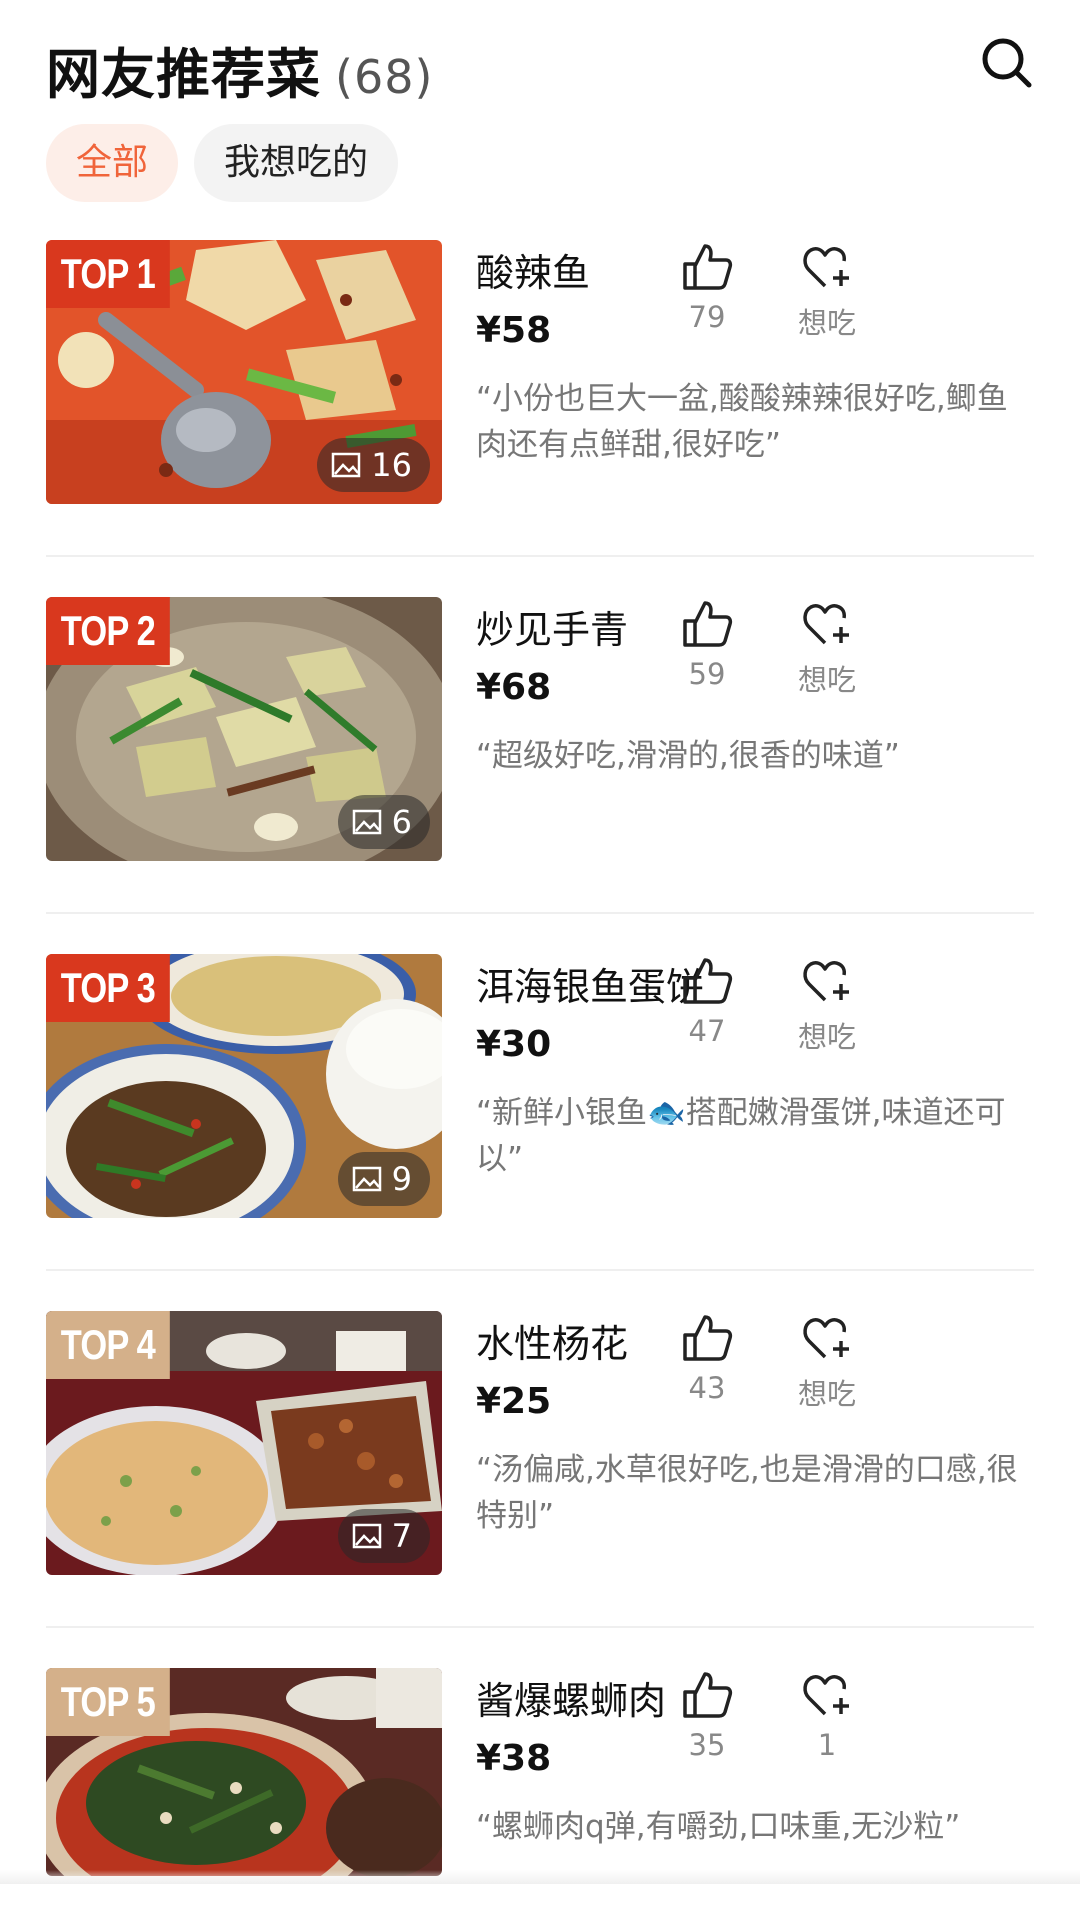 This screenshot has width=1080, height=1932. What do you see at coordinates (540, 729) in the screenshot?
I see `dish-item: TOP 2 6 炒见手青 ¥68 “超级好吃,滑滑的,很香的味道” 59 想吃` at bounding box center [540, 729].